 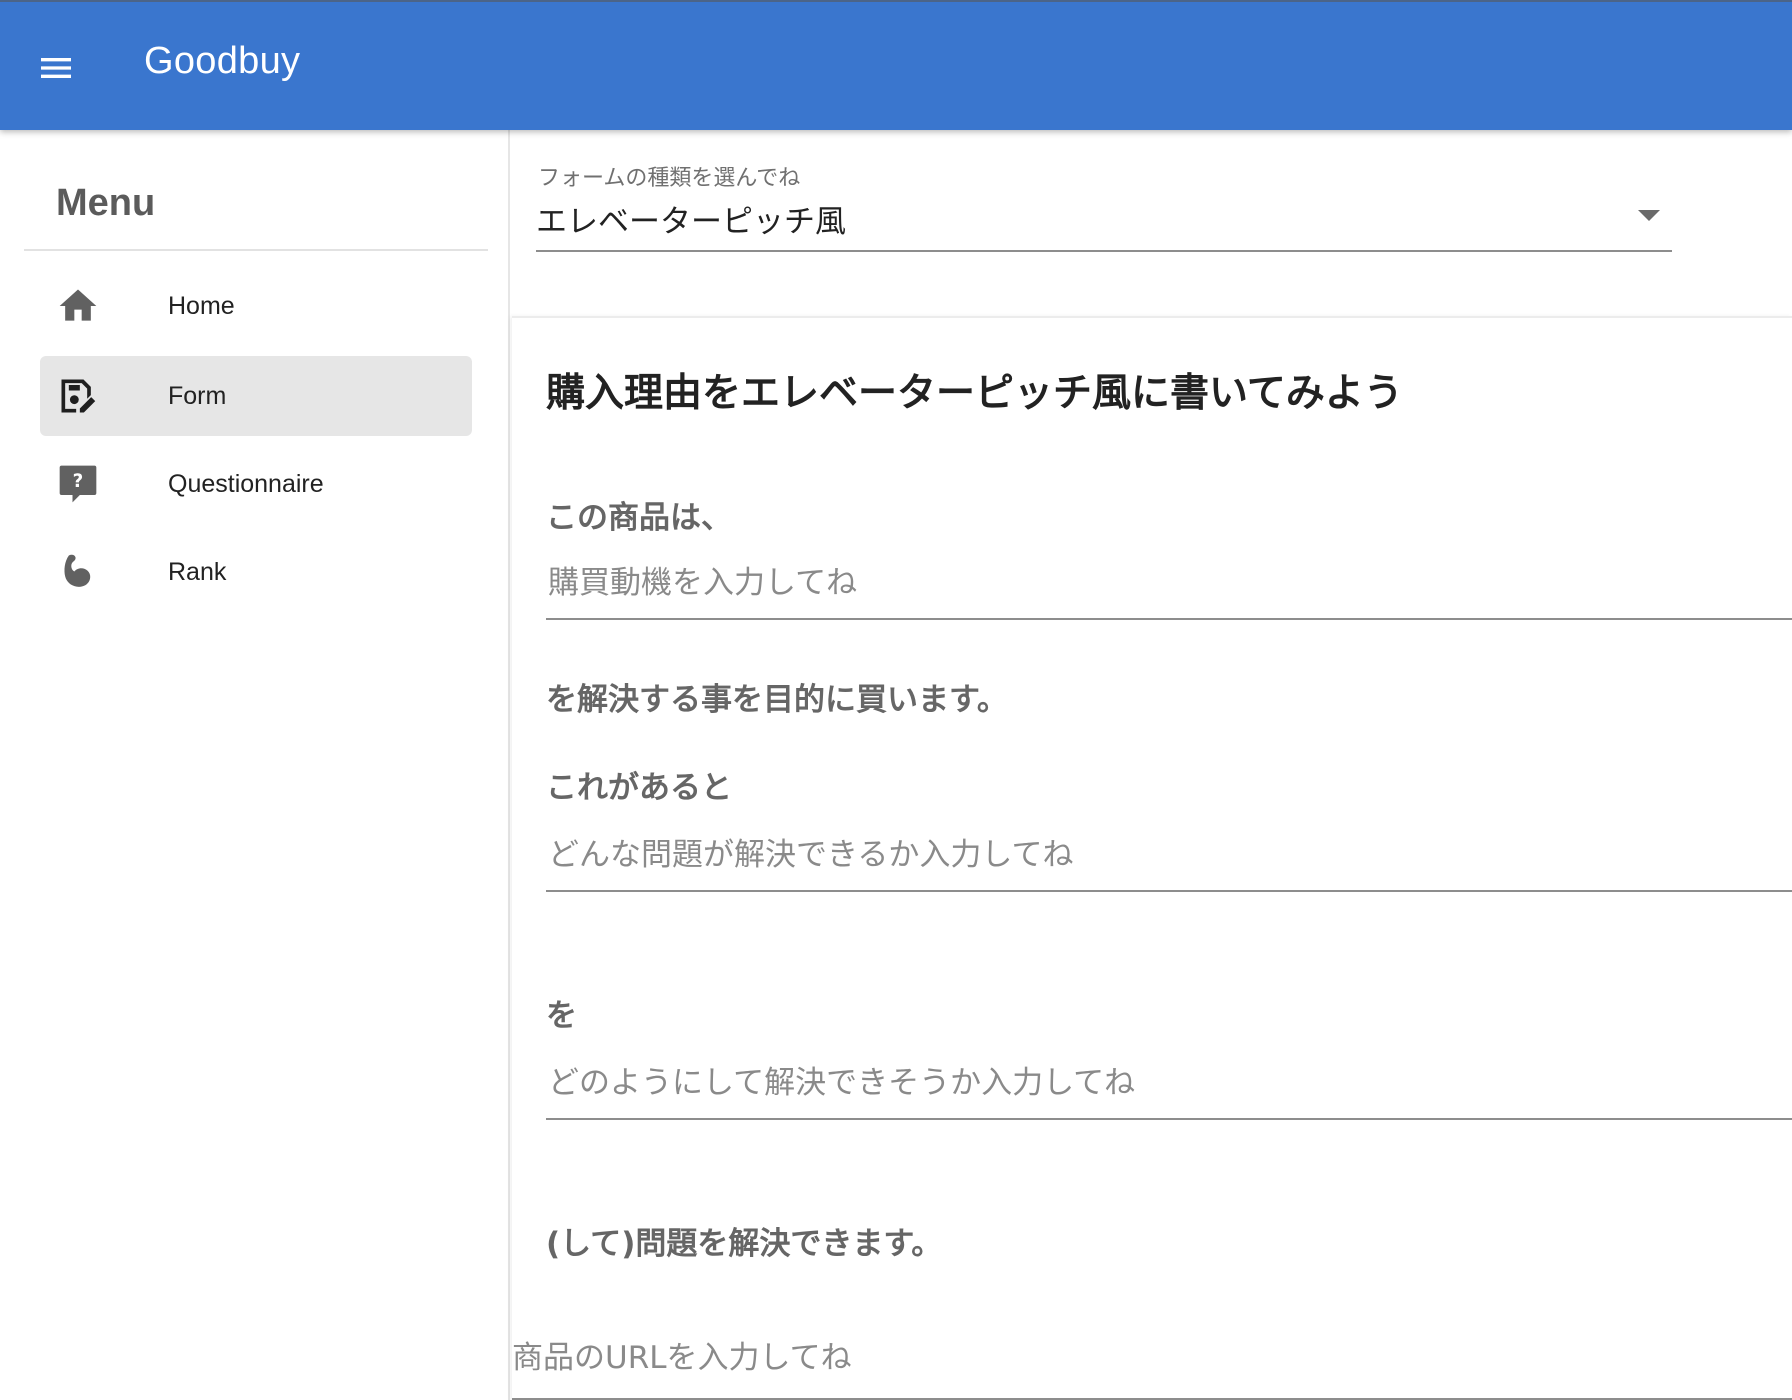 I want to click on solution-field, so click(x=1169, y=1084).